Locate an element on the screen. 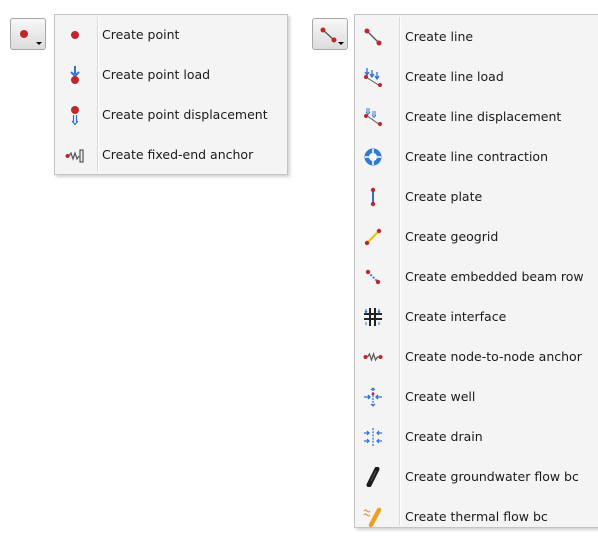  menu-item-create-line-contraction: Create line contraction is located at coordinates (476, 157).